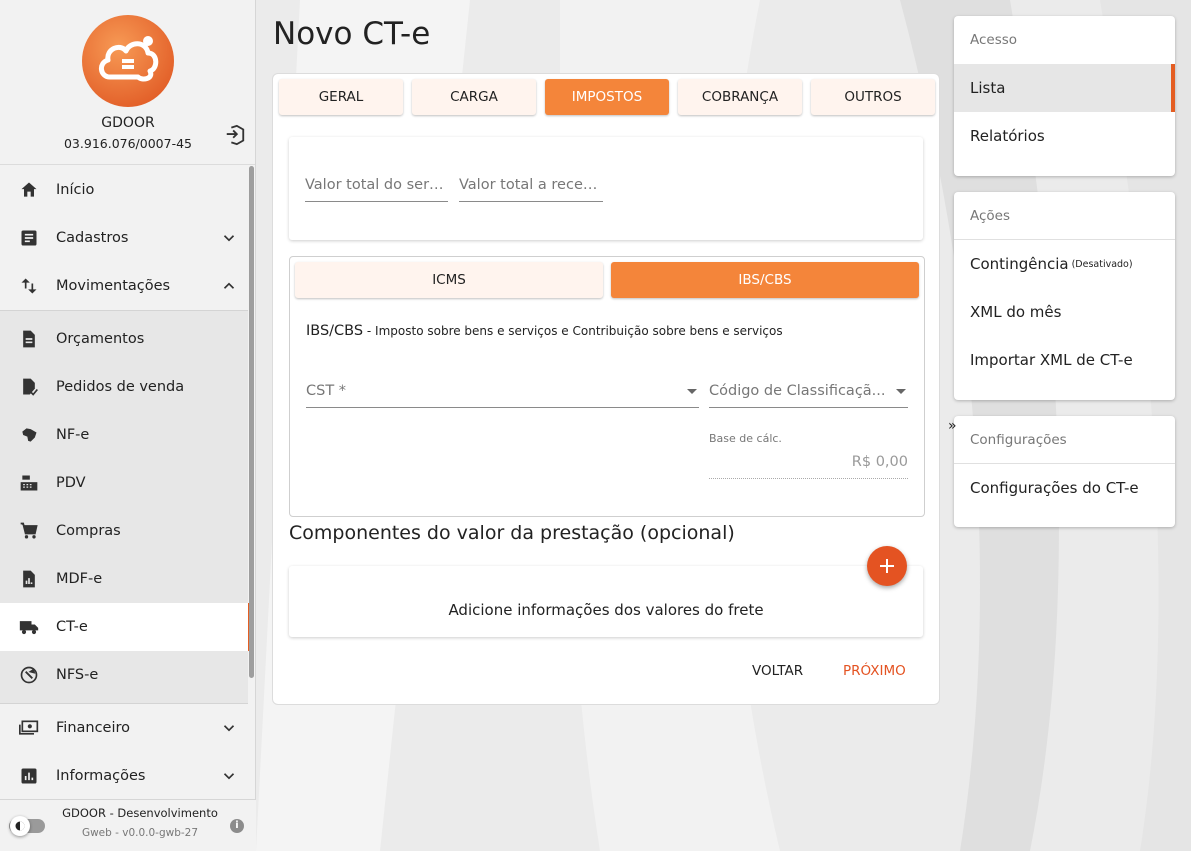 The width and height of the screenshot is (1191, 851). I want to click on sidebar-item-label: Início, so click(75, 190).